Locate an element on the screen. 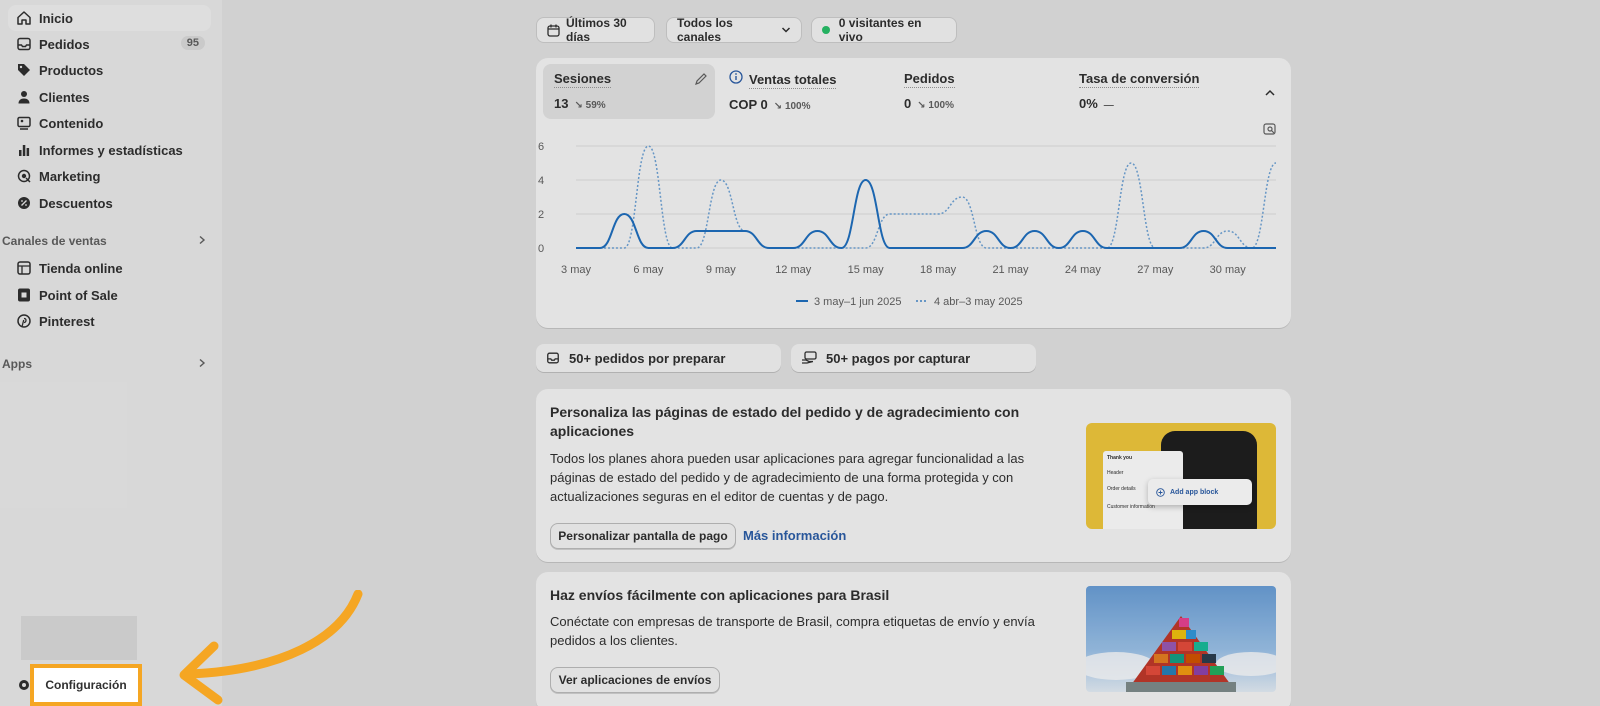 This screenshot has height=706, width=1600. y-tick-label: 6 is located at coordinates (541, 147).